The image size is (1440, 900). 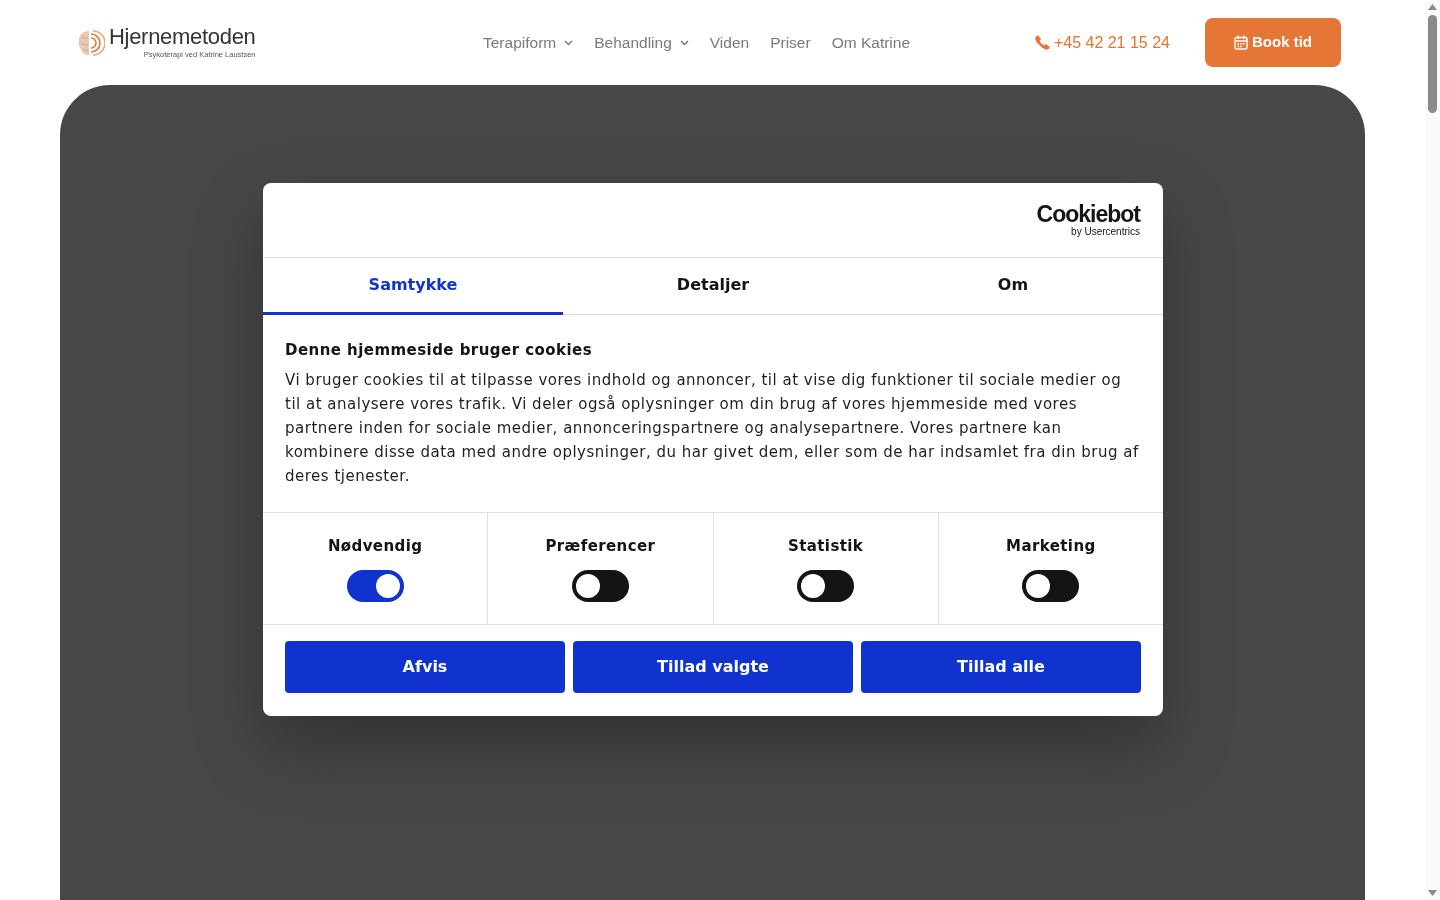 What do you see at coordinates (600, 546) in the screenshot?
I see `category-label: Præferencer` at bounding box center [600, 546].